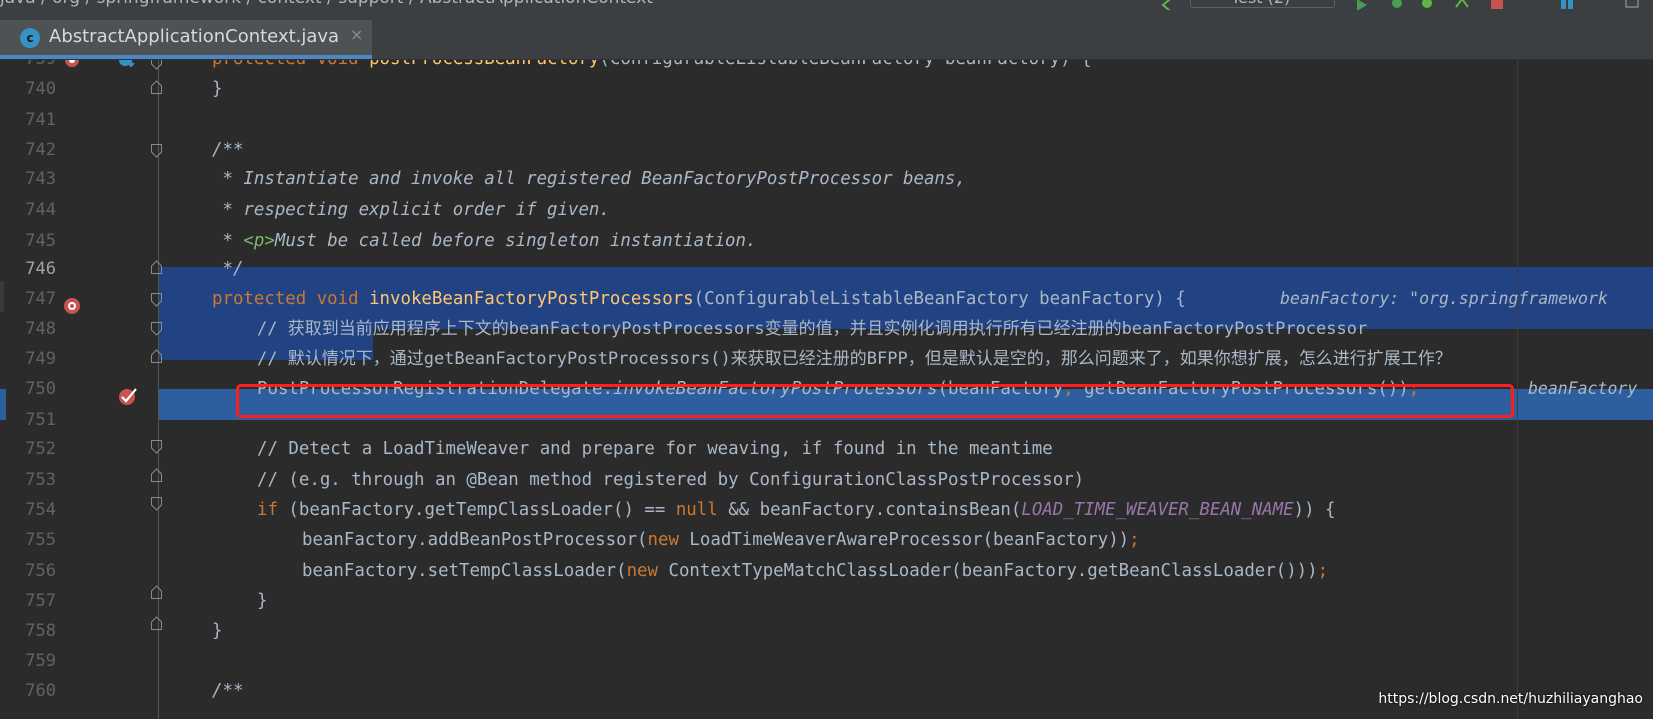 This screenshot has height=719, width=1653. What do you see at coordinates (356, 34) in the screenshot?
I see `close-icon: ×` at bounding box center [356, 34].